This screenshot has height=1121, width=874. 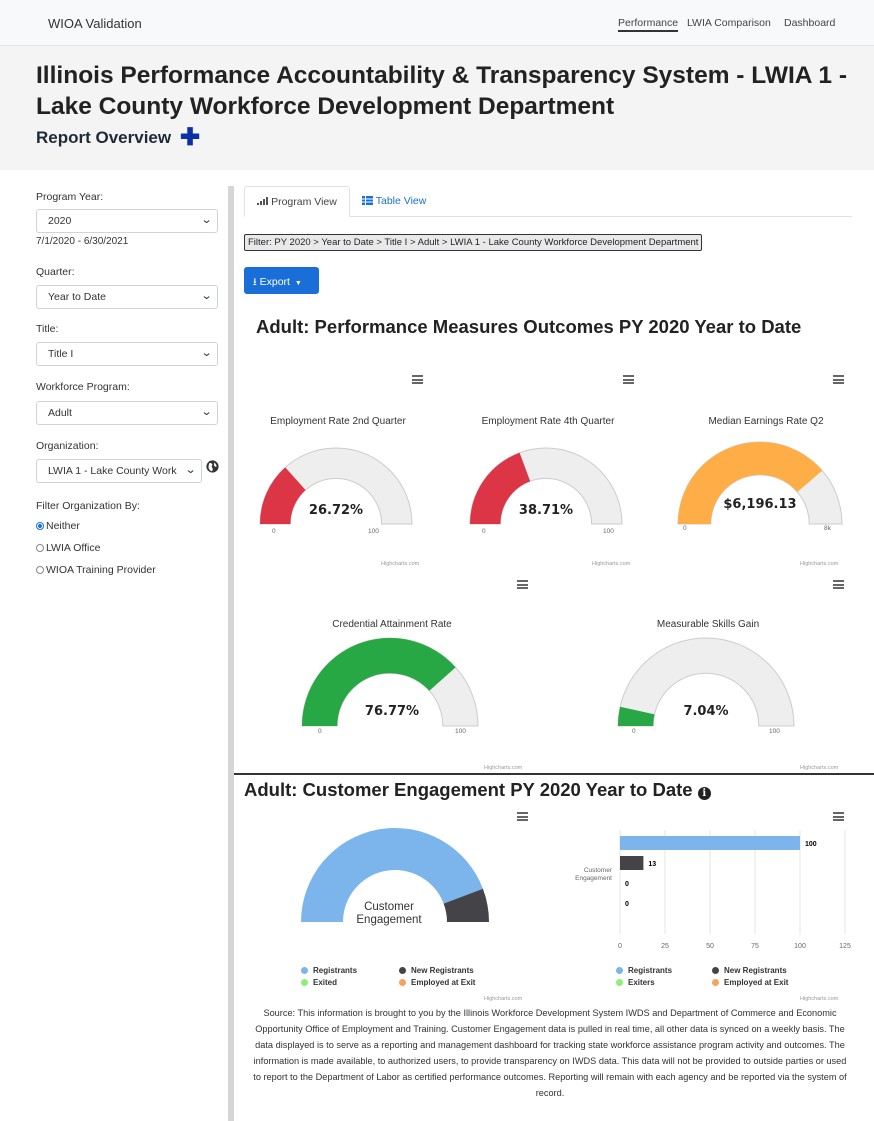 I want to click on legend-item: Exited, so click(x=319, y=982).